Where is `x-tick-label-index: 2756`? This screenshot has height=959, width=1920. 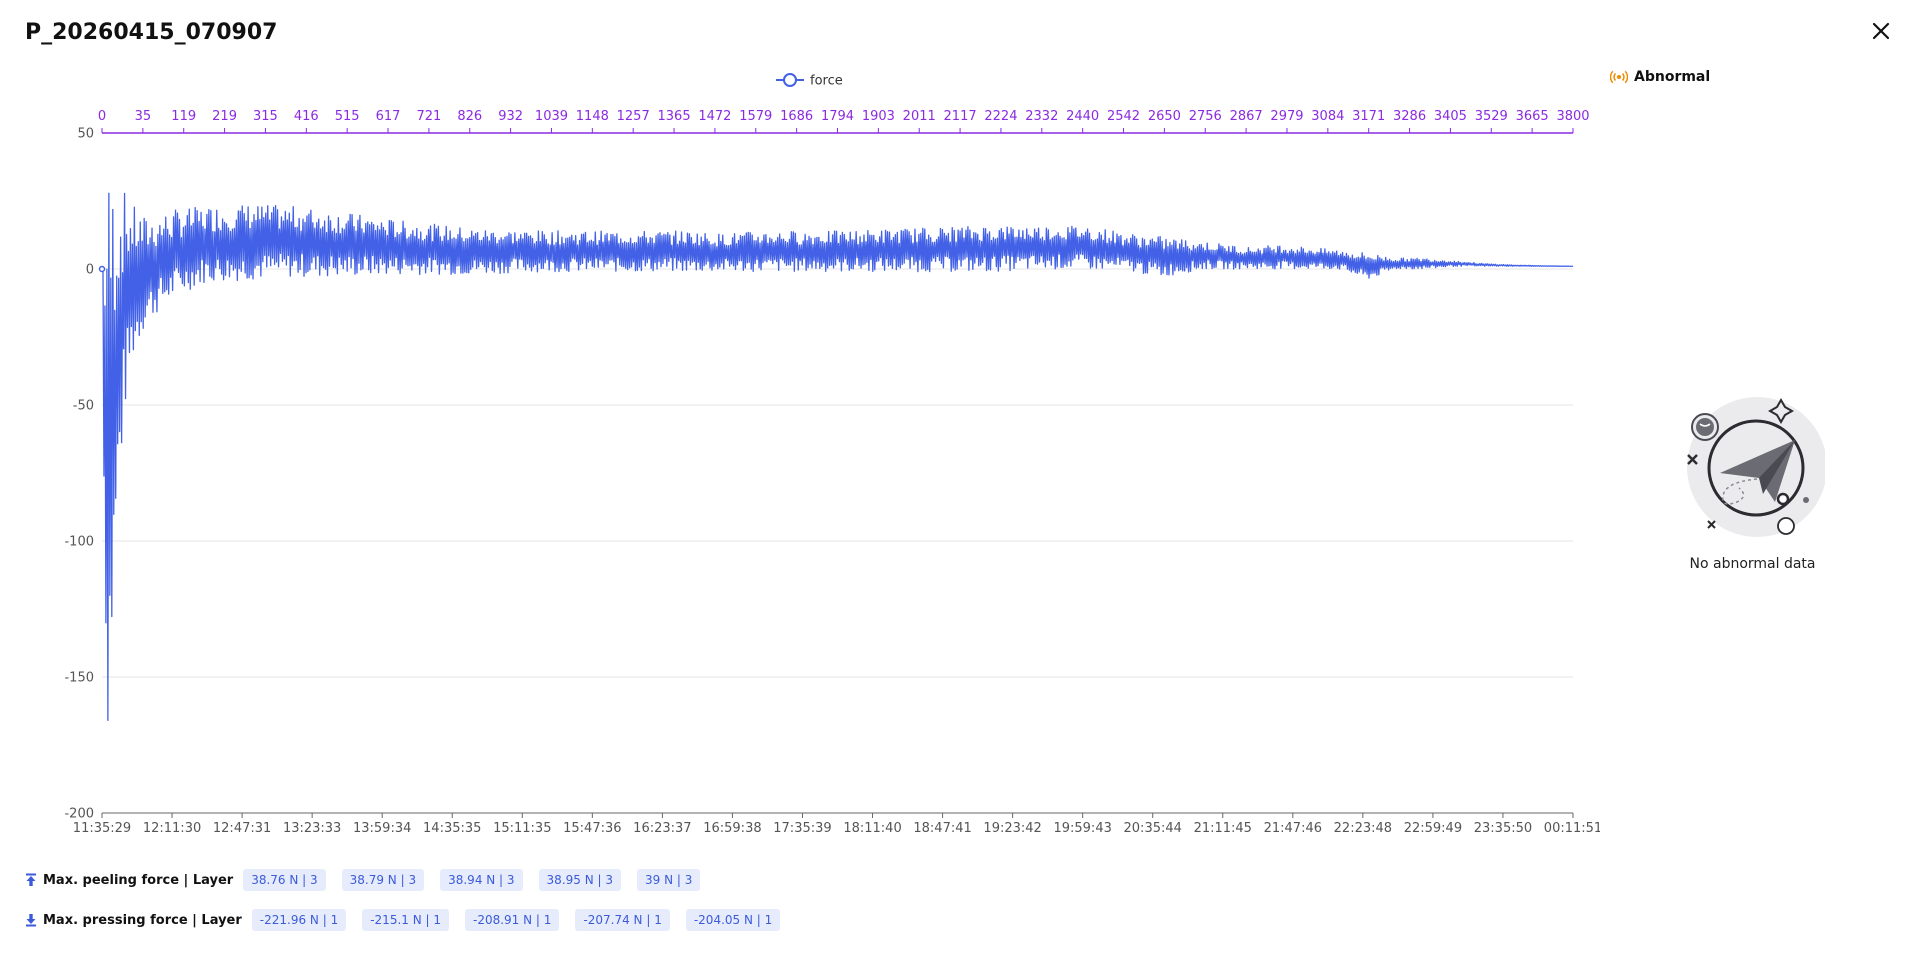 x-tick-label-index: 2756 is located at coordinates (1205, 116).